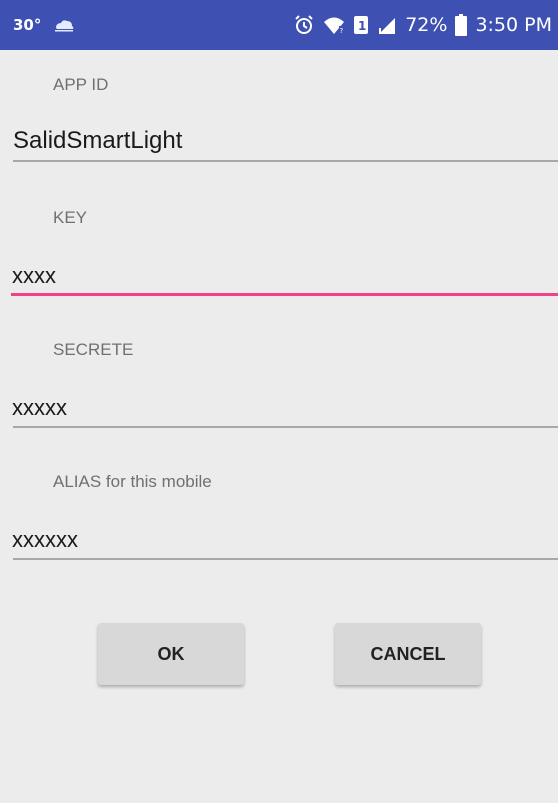 Image resolution: width=558 pixels, height=803 pixels. I want to click on app-id-input: SalidSmartLight, so click(97, 141).